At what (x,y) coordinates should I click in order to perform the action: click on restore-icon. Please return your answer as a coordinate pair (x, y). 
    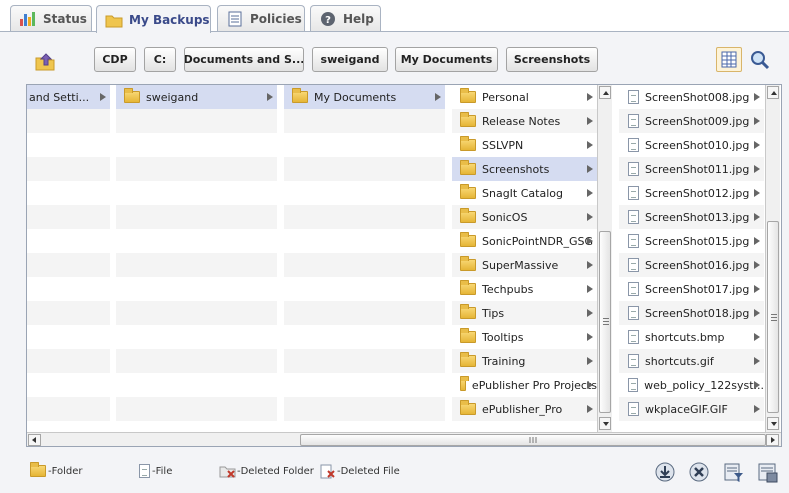
    Looking at the image, I should click on (767, 472).